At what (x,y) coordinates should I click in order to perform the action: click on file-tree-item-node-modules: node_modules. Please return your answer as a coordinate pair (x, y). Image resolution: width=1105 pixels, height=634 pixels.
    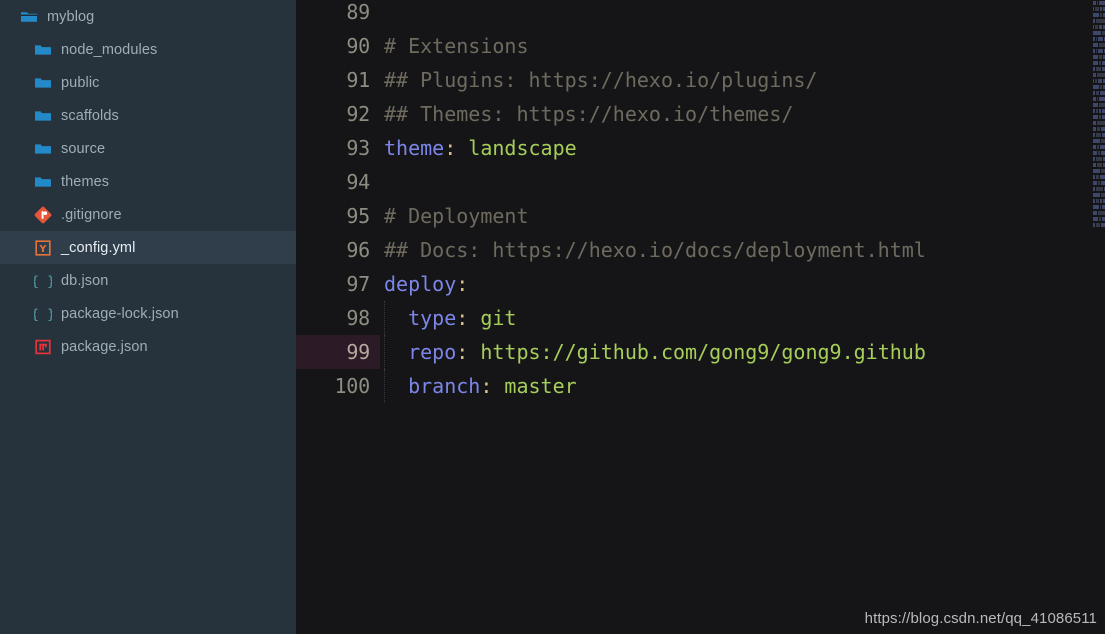
    Looking at the image, I should click on (148, 49).